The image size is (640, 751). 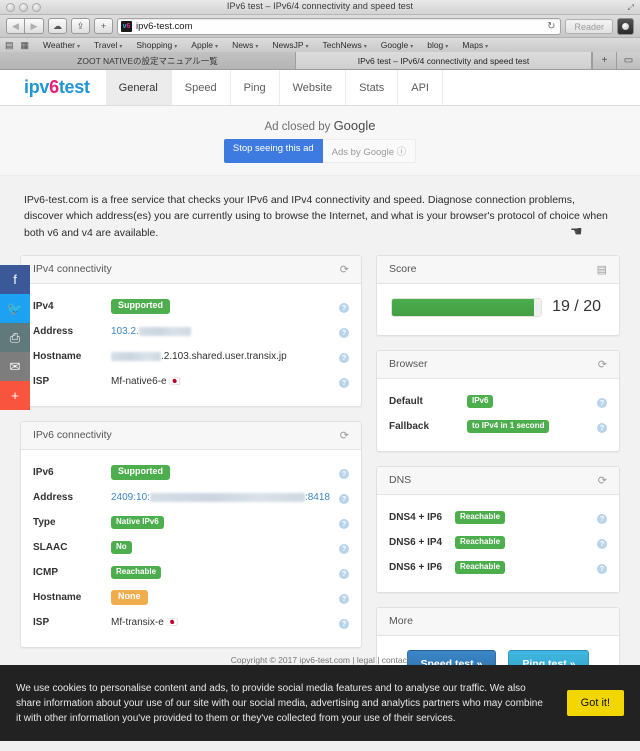 What do you see at coordinates (372, 87) in the screenshot?
I see `nav-tab-stats: Stats` at bounding box center [372, 87].